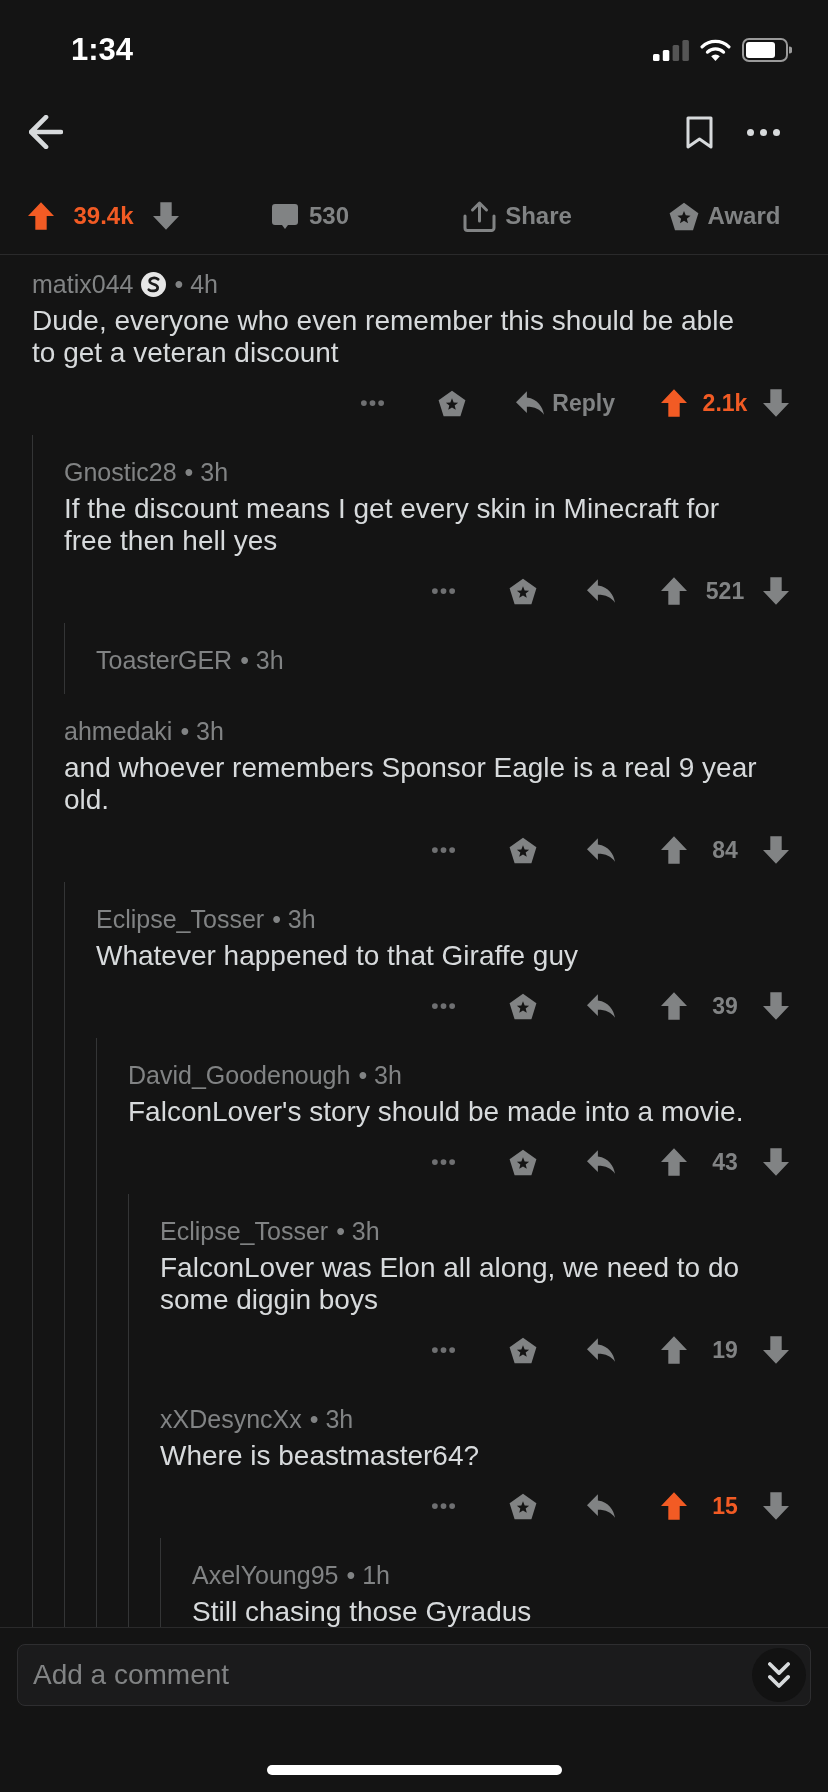  What do you see at coordinates (284, 216) in the screenshot?
I see `comment-bubble-icon` at bounding box center [284, 216].